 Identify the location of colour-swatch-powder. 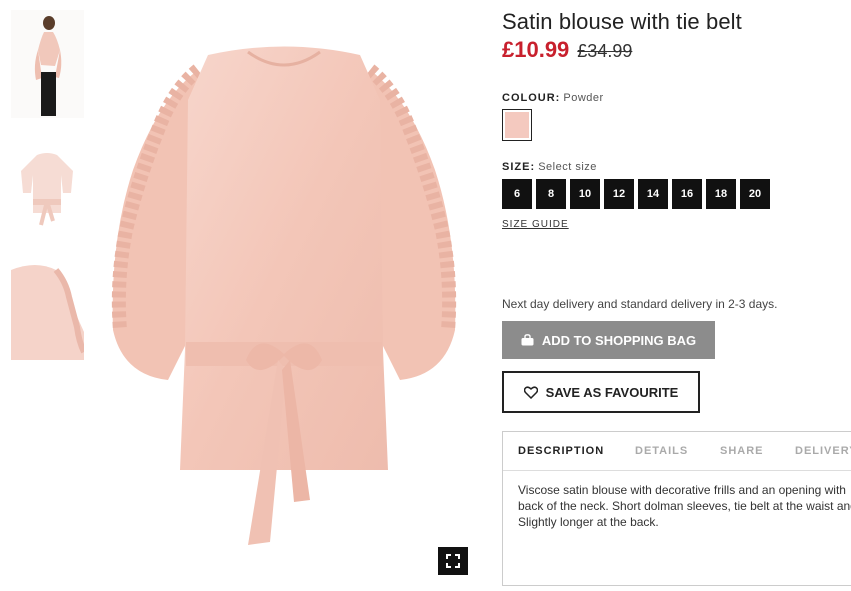
(517, 125).